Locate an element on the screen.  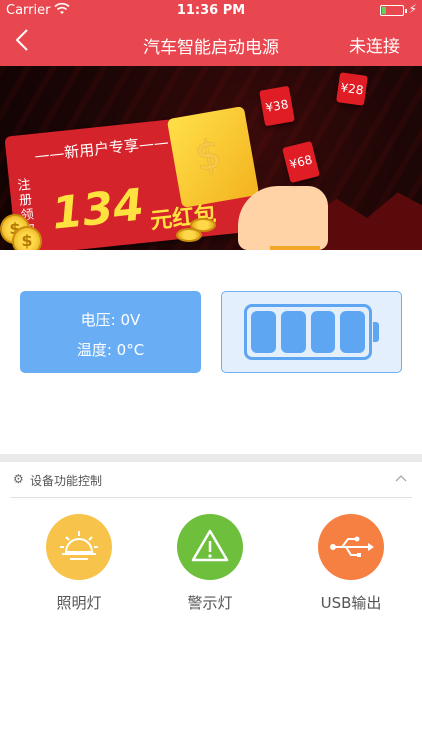
voltage-readout: 电压: 0V is located at coordinates (110, 320).